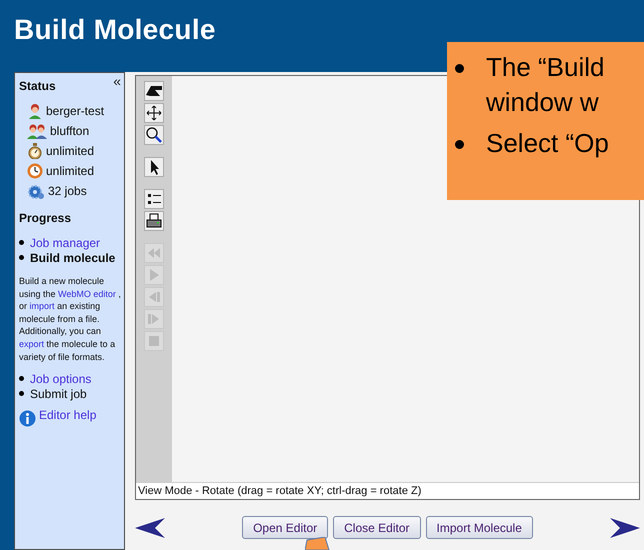  What do you see at coordinates (61, 379) in the screenshot?
I see `progress-link: Job options` at bounding box center [61, 379].